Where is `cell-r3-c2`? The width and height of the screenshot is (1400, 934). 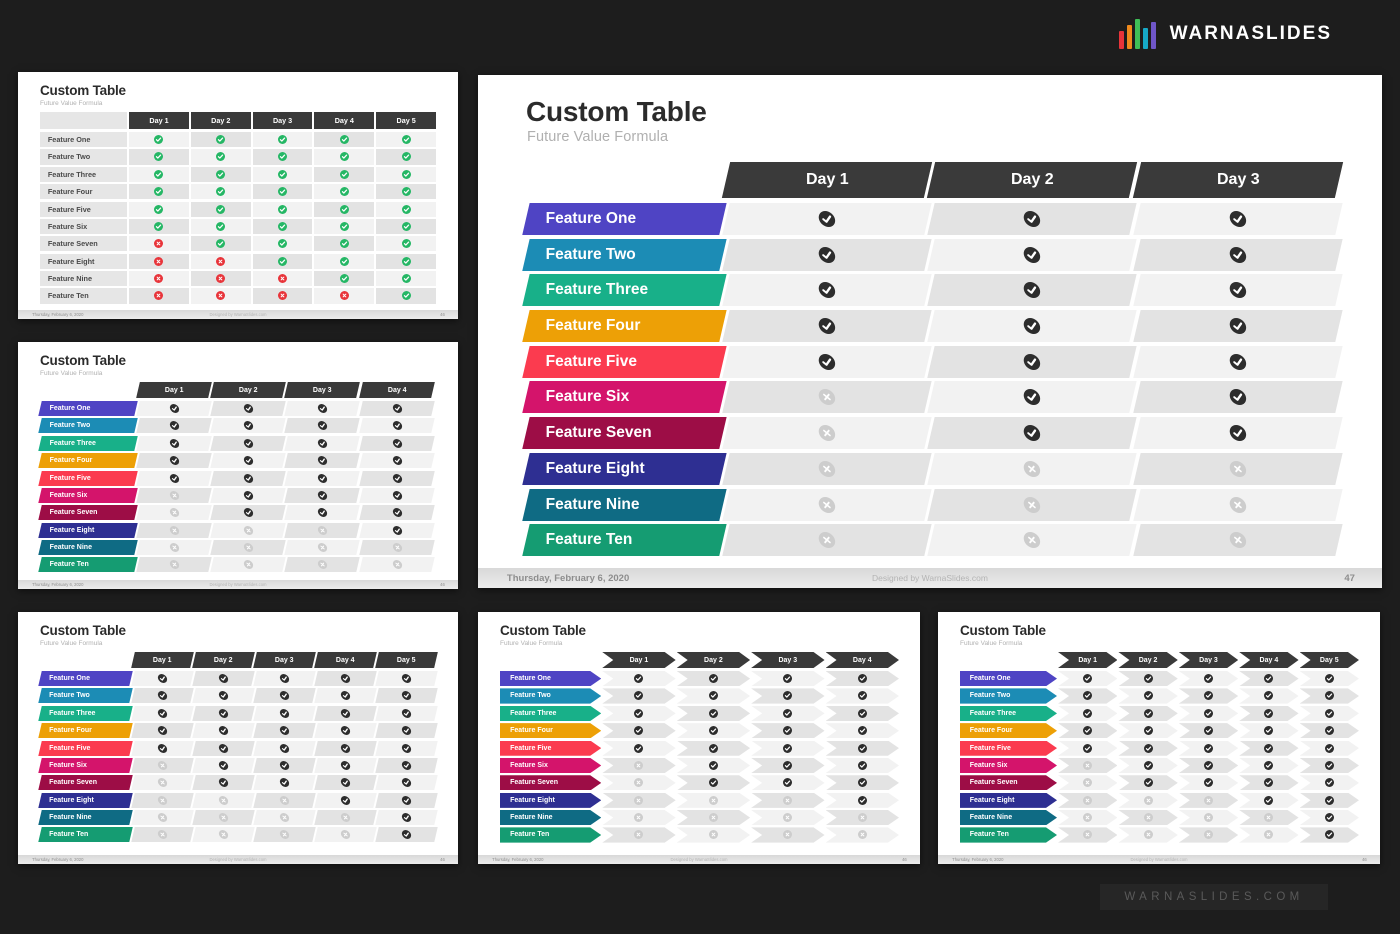 cell-r3-c2 is located at coordinates (1147, 713).